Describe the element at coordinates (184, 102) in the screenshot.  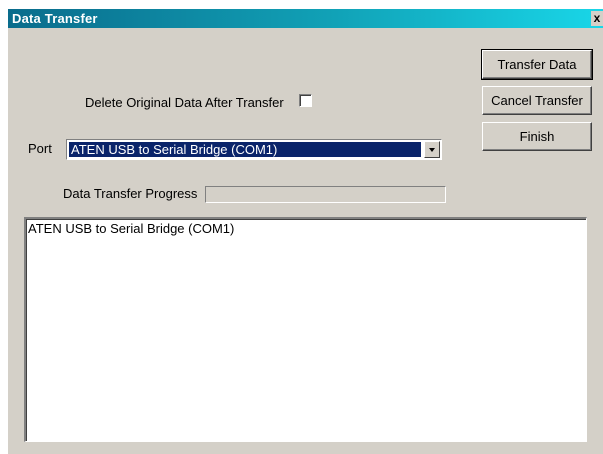
I see `delete-original-label: Delete Original Data After Transfer` at that location.